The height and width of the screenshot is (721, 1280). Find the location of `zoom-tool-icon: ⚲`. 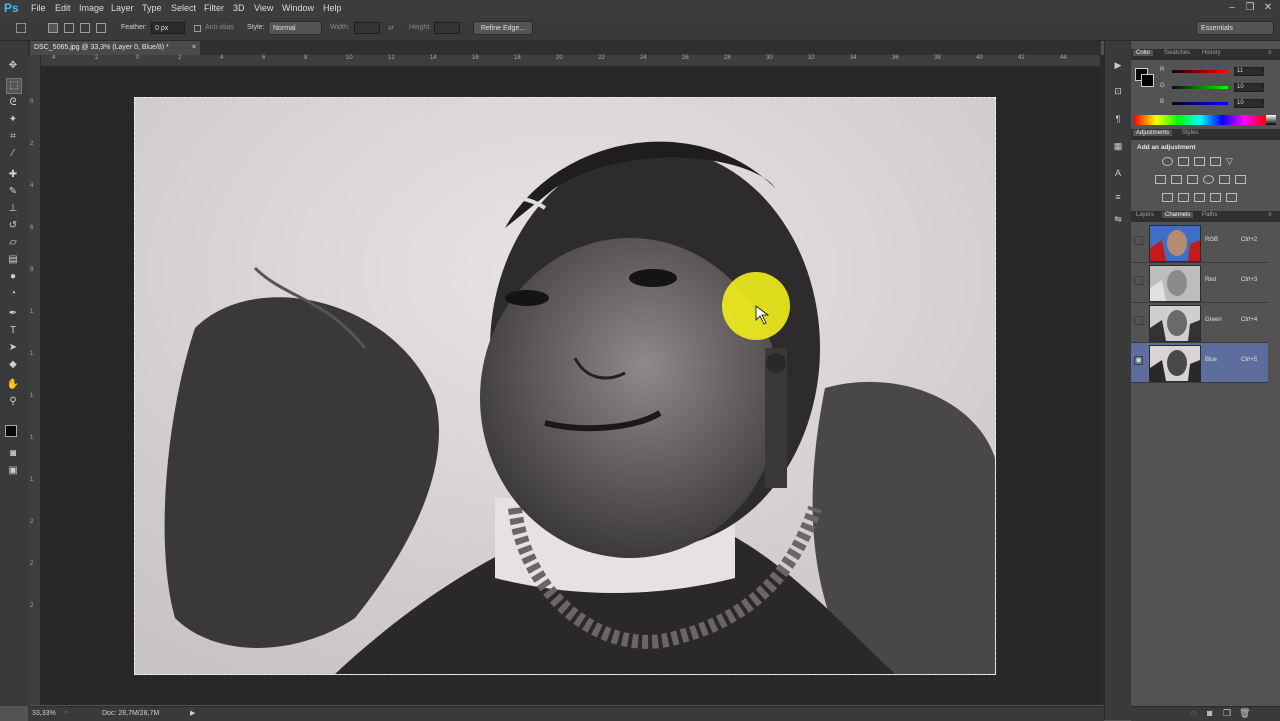

zoom-tool-icon: ⚲ is located at coordinates (13, 402).